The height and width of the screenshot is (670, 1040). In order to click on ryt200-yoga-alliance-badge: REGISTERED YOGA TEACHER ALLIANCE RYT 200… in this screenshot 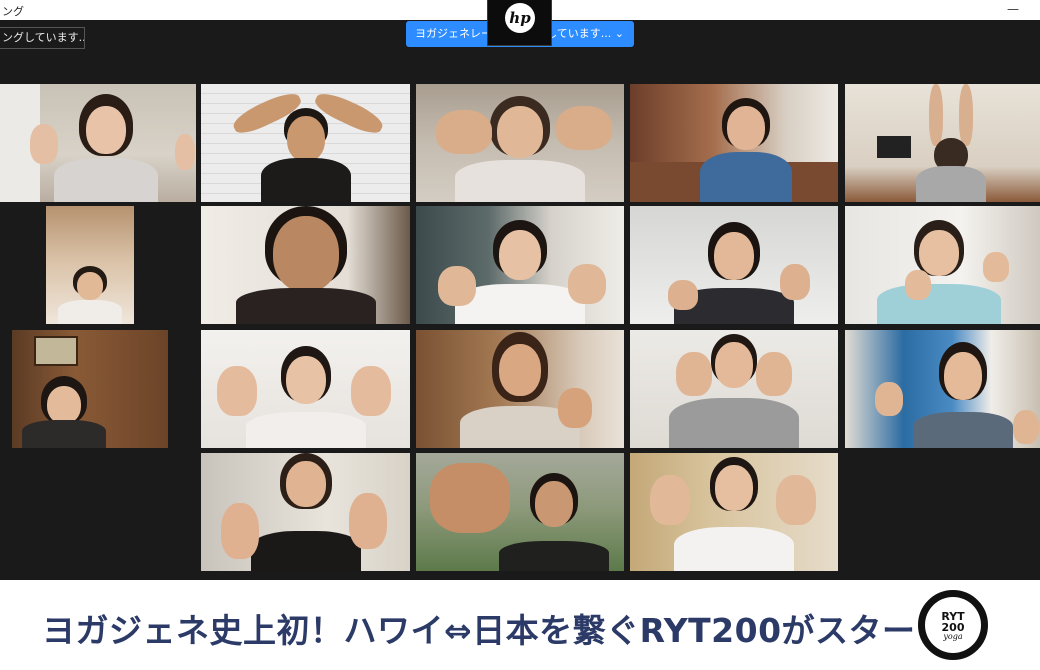, I will do `click(953, 625)`.